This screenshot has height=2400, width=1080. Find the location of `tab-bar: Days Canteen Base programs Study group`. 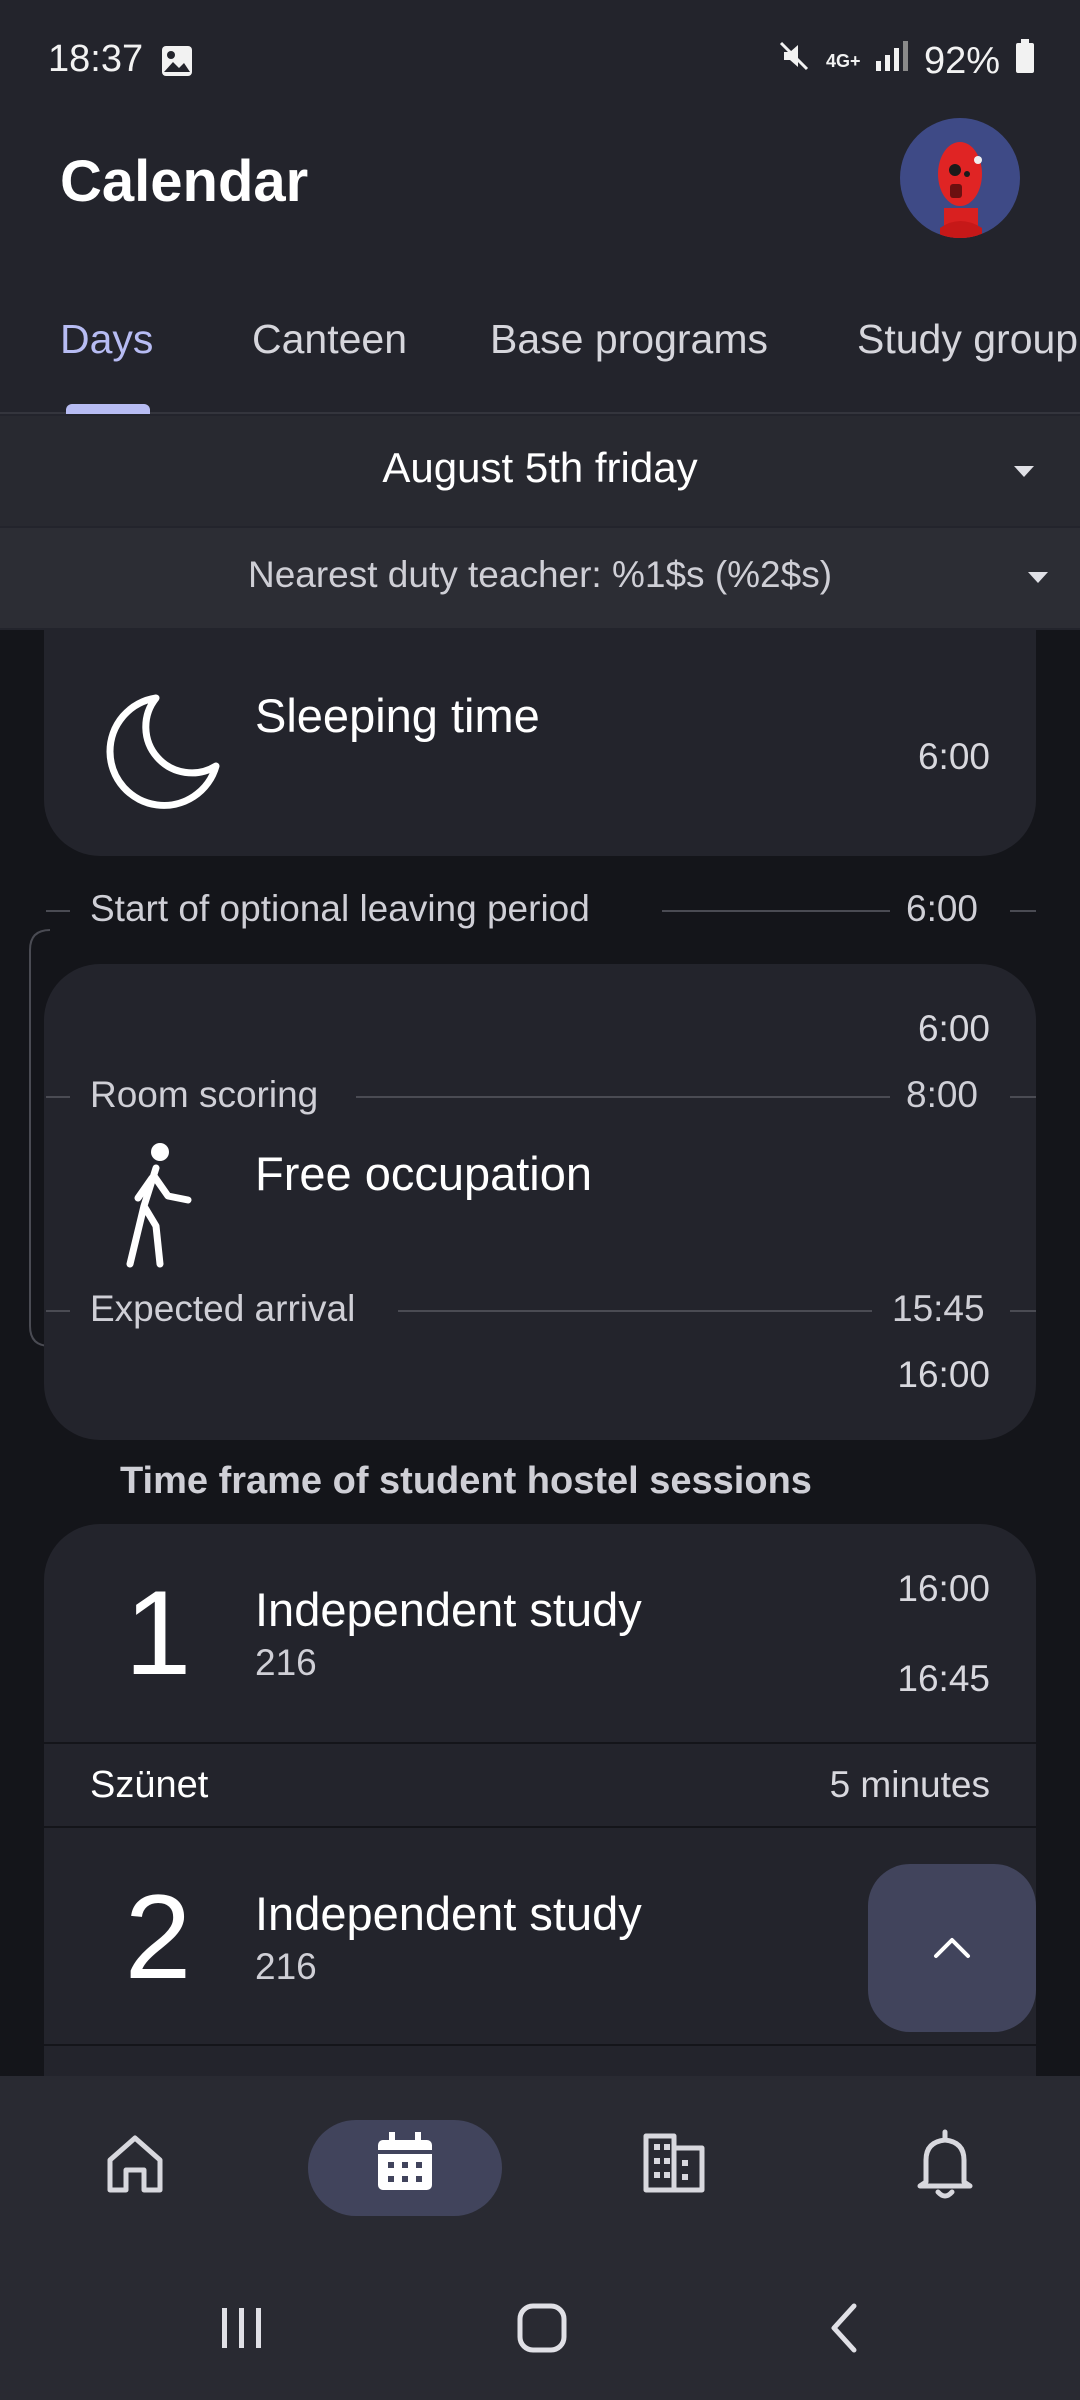

tab-bar: Days Canteen Base programs Study group is located at coordinates (540, 352).